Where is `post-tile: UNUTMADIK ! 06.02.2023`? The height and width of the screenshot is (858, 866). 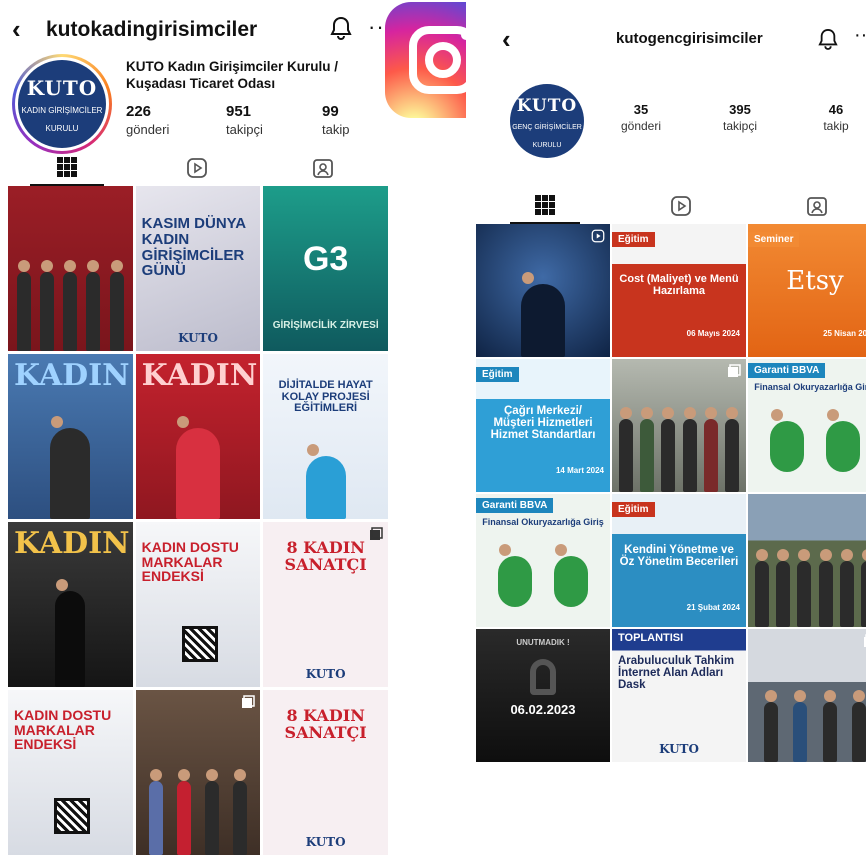
post-tile: UNUTMADIK ! 06.02.2023 is located at coordinates (543, 695).